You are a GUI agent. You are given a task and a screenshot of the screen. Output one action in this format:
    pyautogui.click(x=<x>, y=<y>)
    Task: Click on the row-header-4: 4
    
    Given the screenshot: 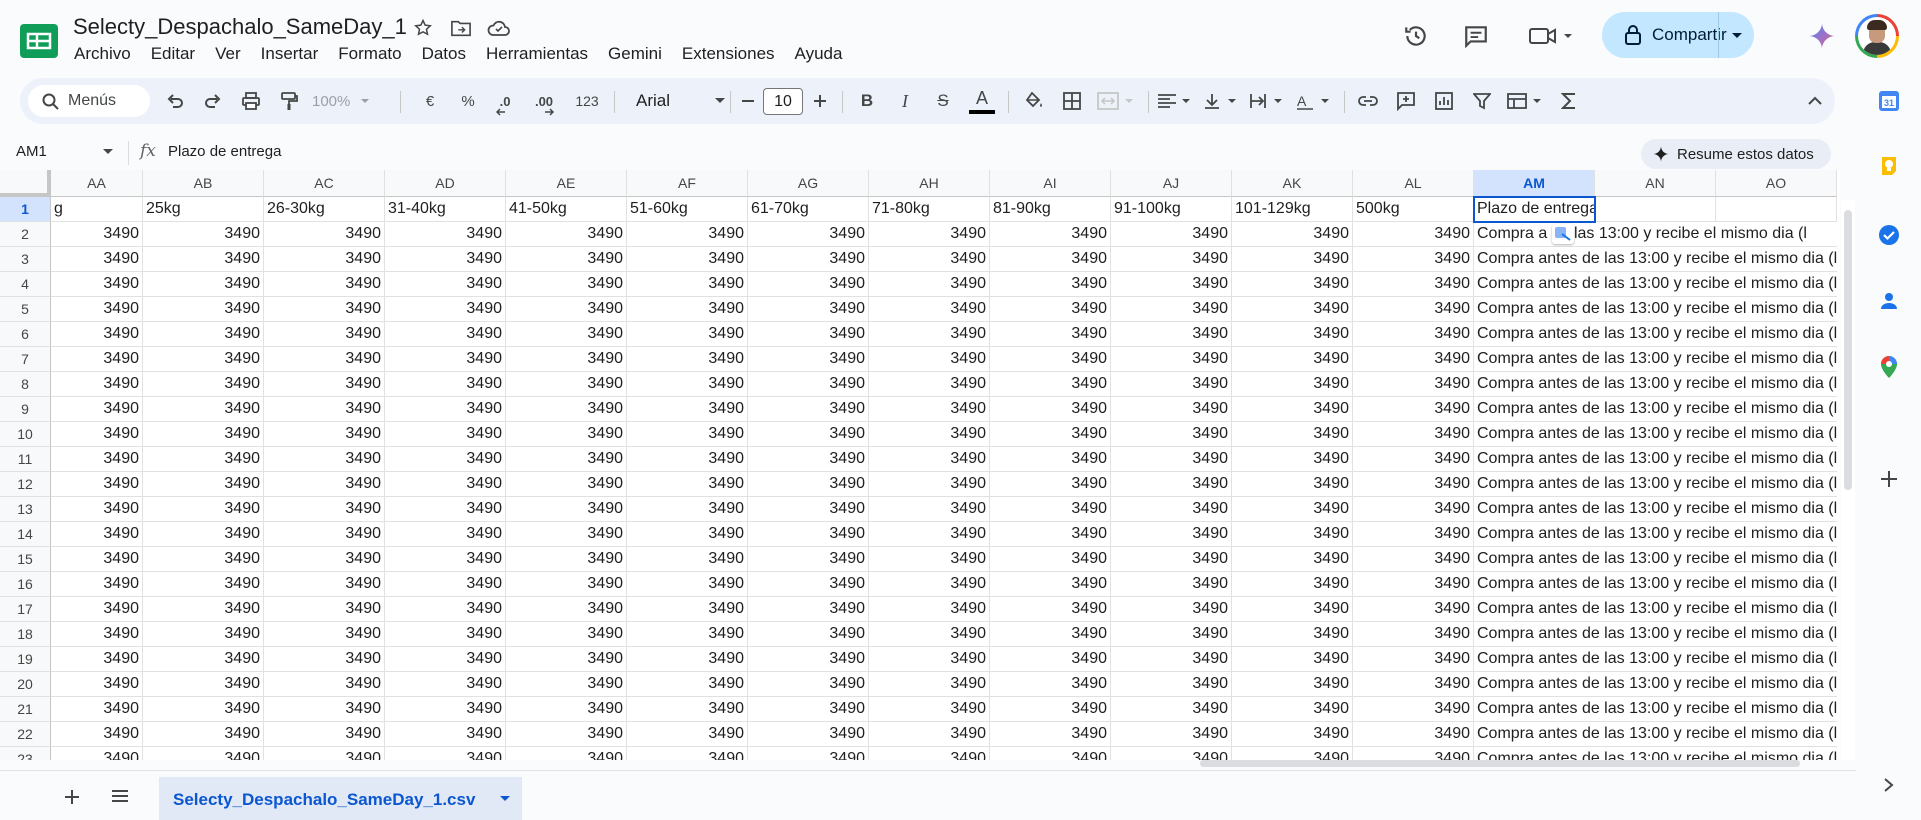 What is the action you would take?
    pyautogui.click(x=25, y=284)
    